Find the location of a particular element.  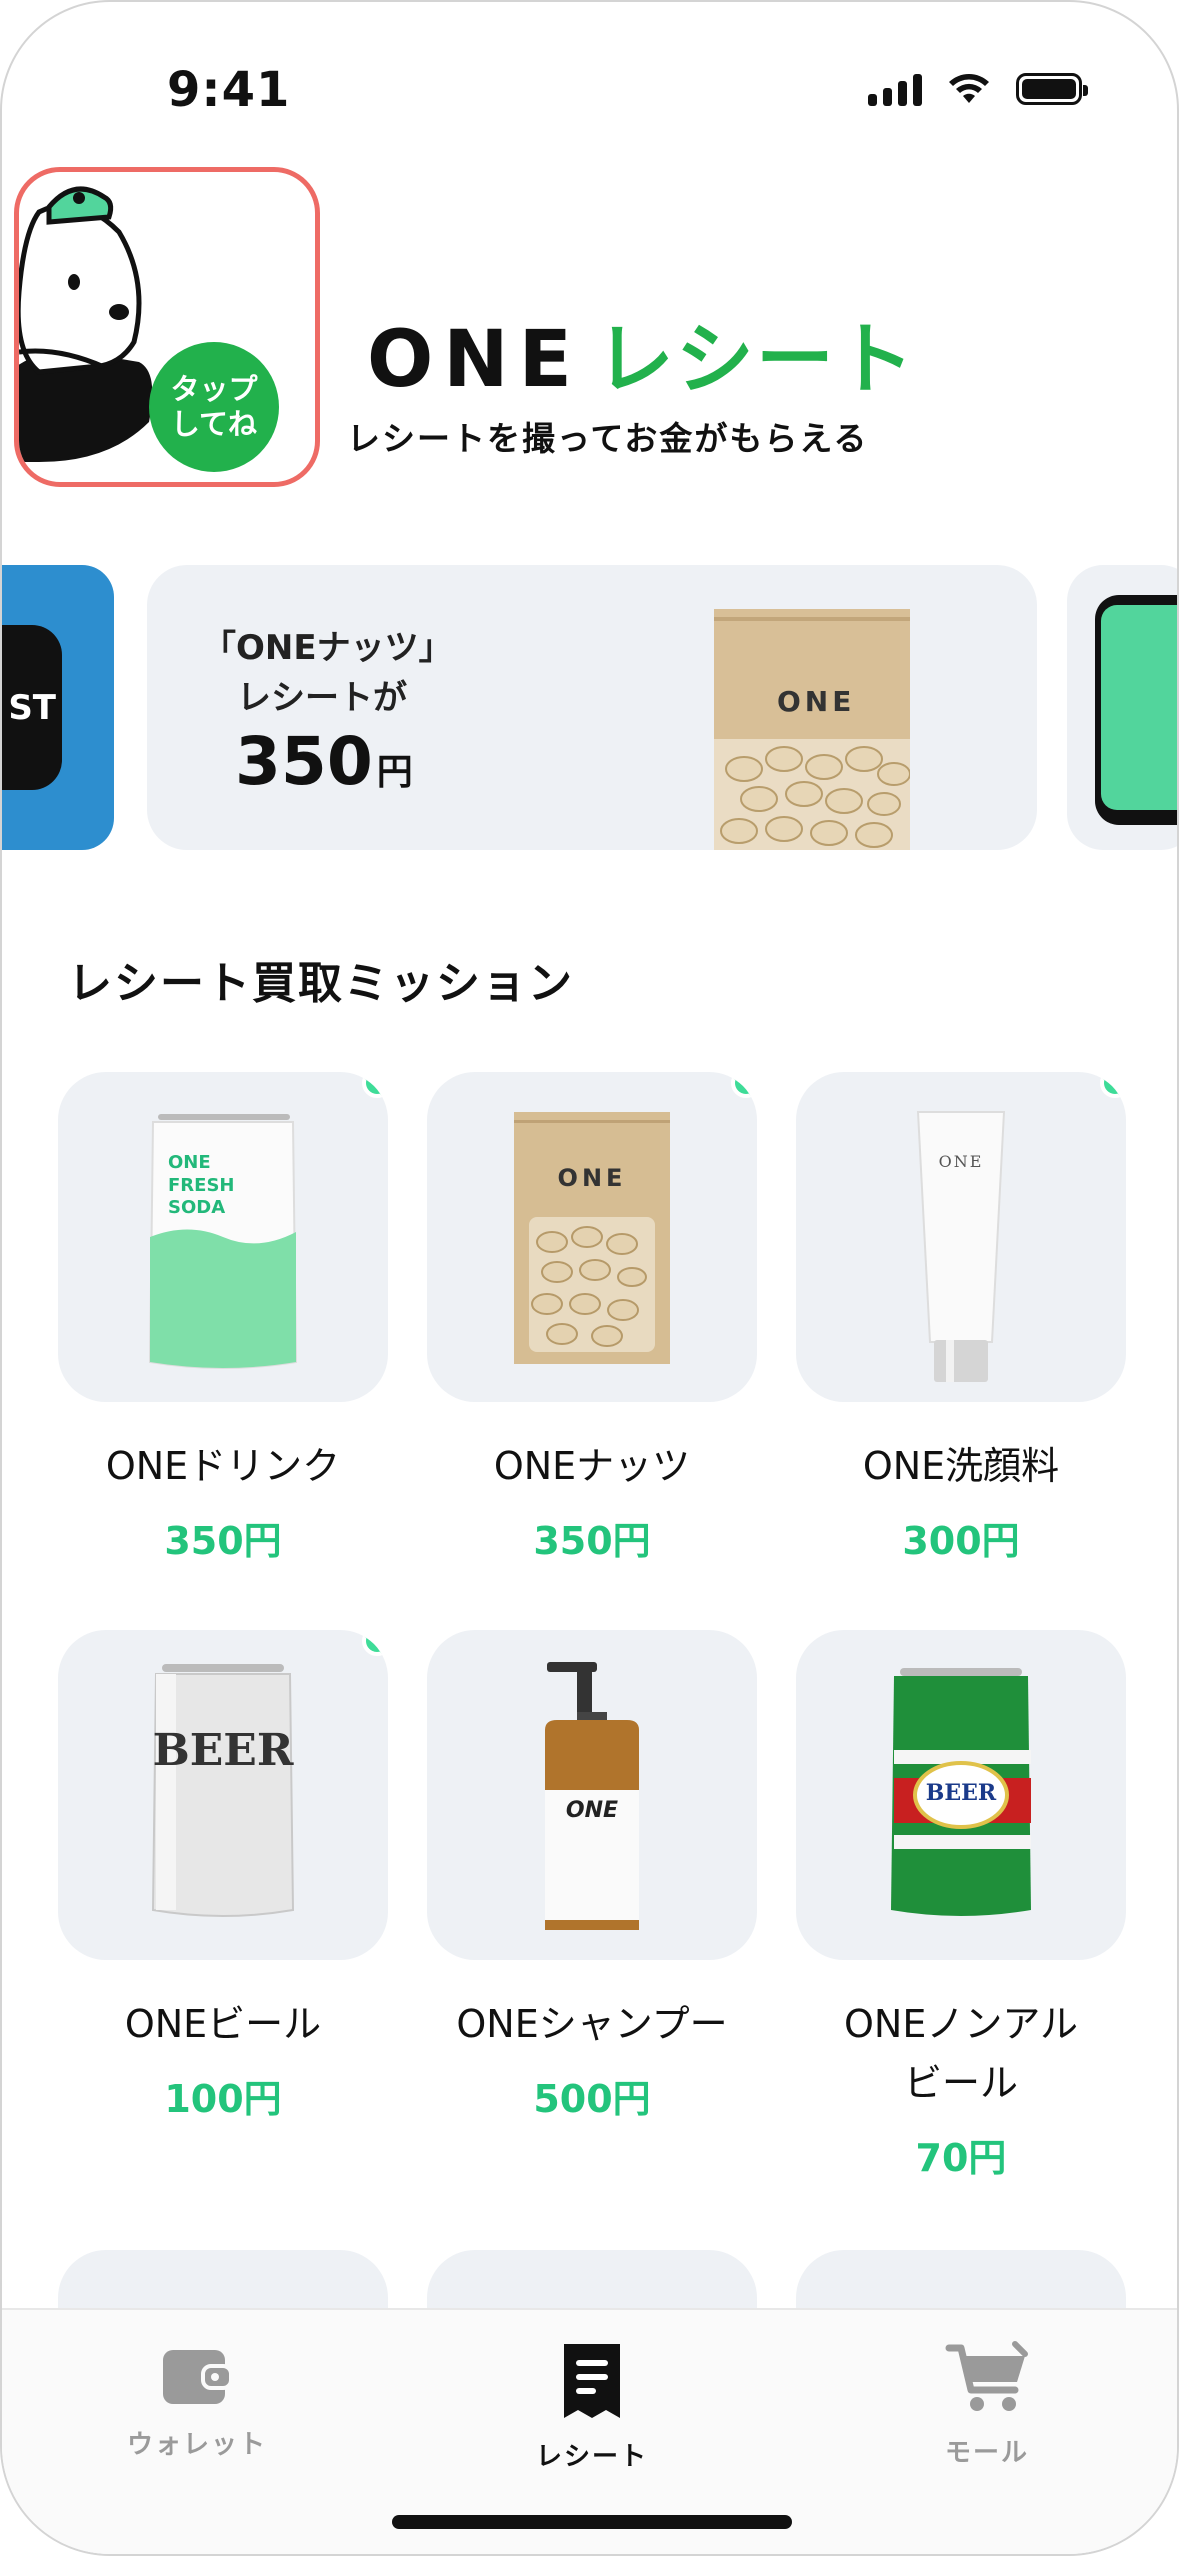

product-label: ONE FRESH SODA is located at coordinates (201, 1185).